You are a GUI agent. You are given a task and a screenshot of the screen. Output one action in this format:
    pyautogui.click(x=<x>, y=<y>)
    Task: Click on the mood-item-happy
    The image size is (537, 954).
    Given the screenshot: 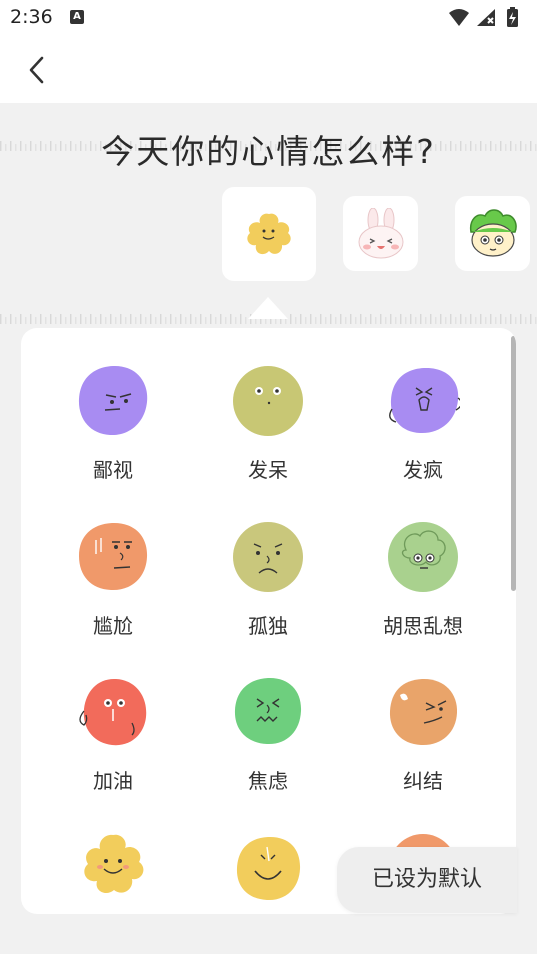 What is the action you would take?
    pyautogui.click(x=113, y=872)
    